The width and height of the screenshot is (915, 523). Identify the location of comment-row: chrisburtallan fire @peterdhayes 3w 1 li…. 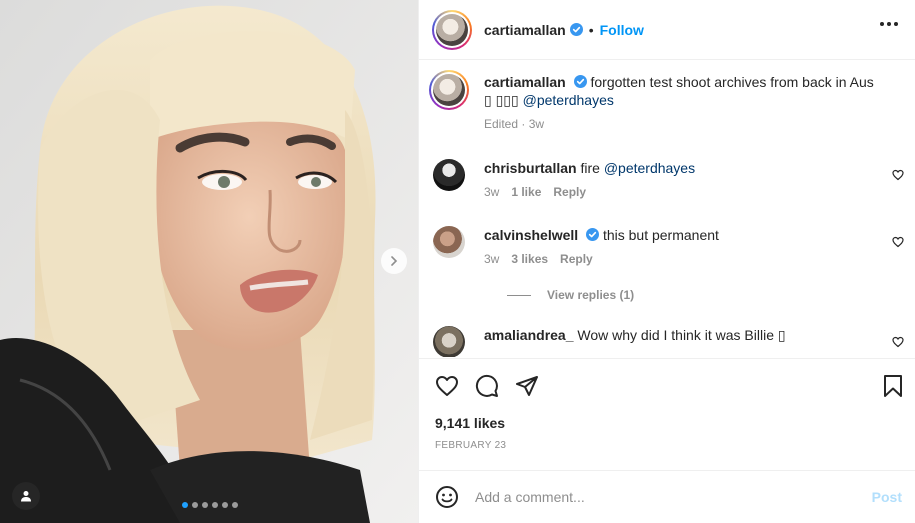
(668, 179).